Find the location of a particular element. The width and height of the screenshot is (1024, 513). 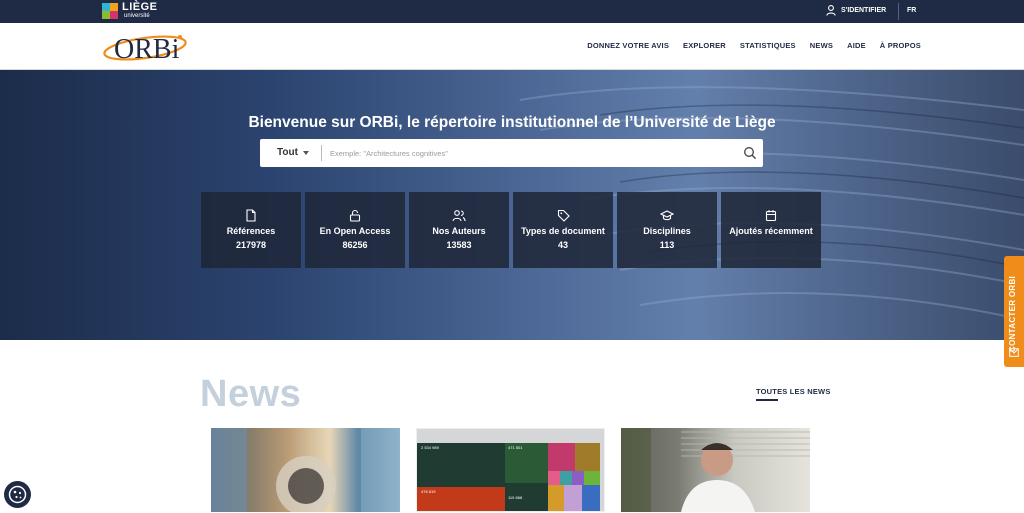

cookie-icon is located at coordinates (17, 494).